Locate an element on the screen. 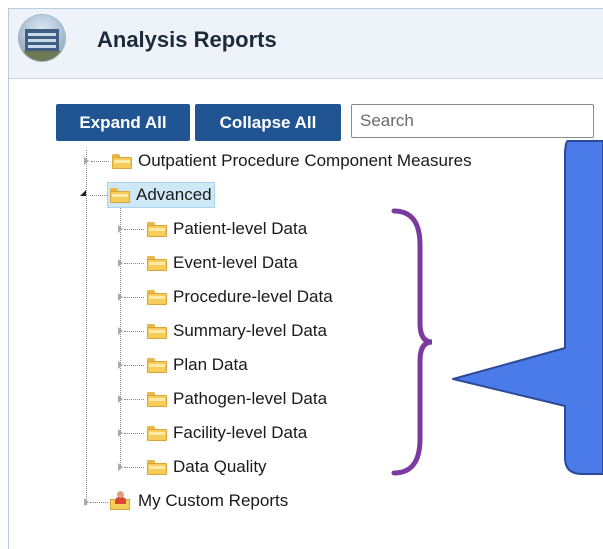 The width and height of the screenshot is (603, 549). tree-item-plan-data: Plan Data is located at coordinates (197, 365).